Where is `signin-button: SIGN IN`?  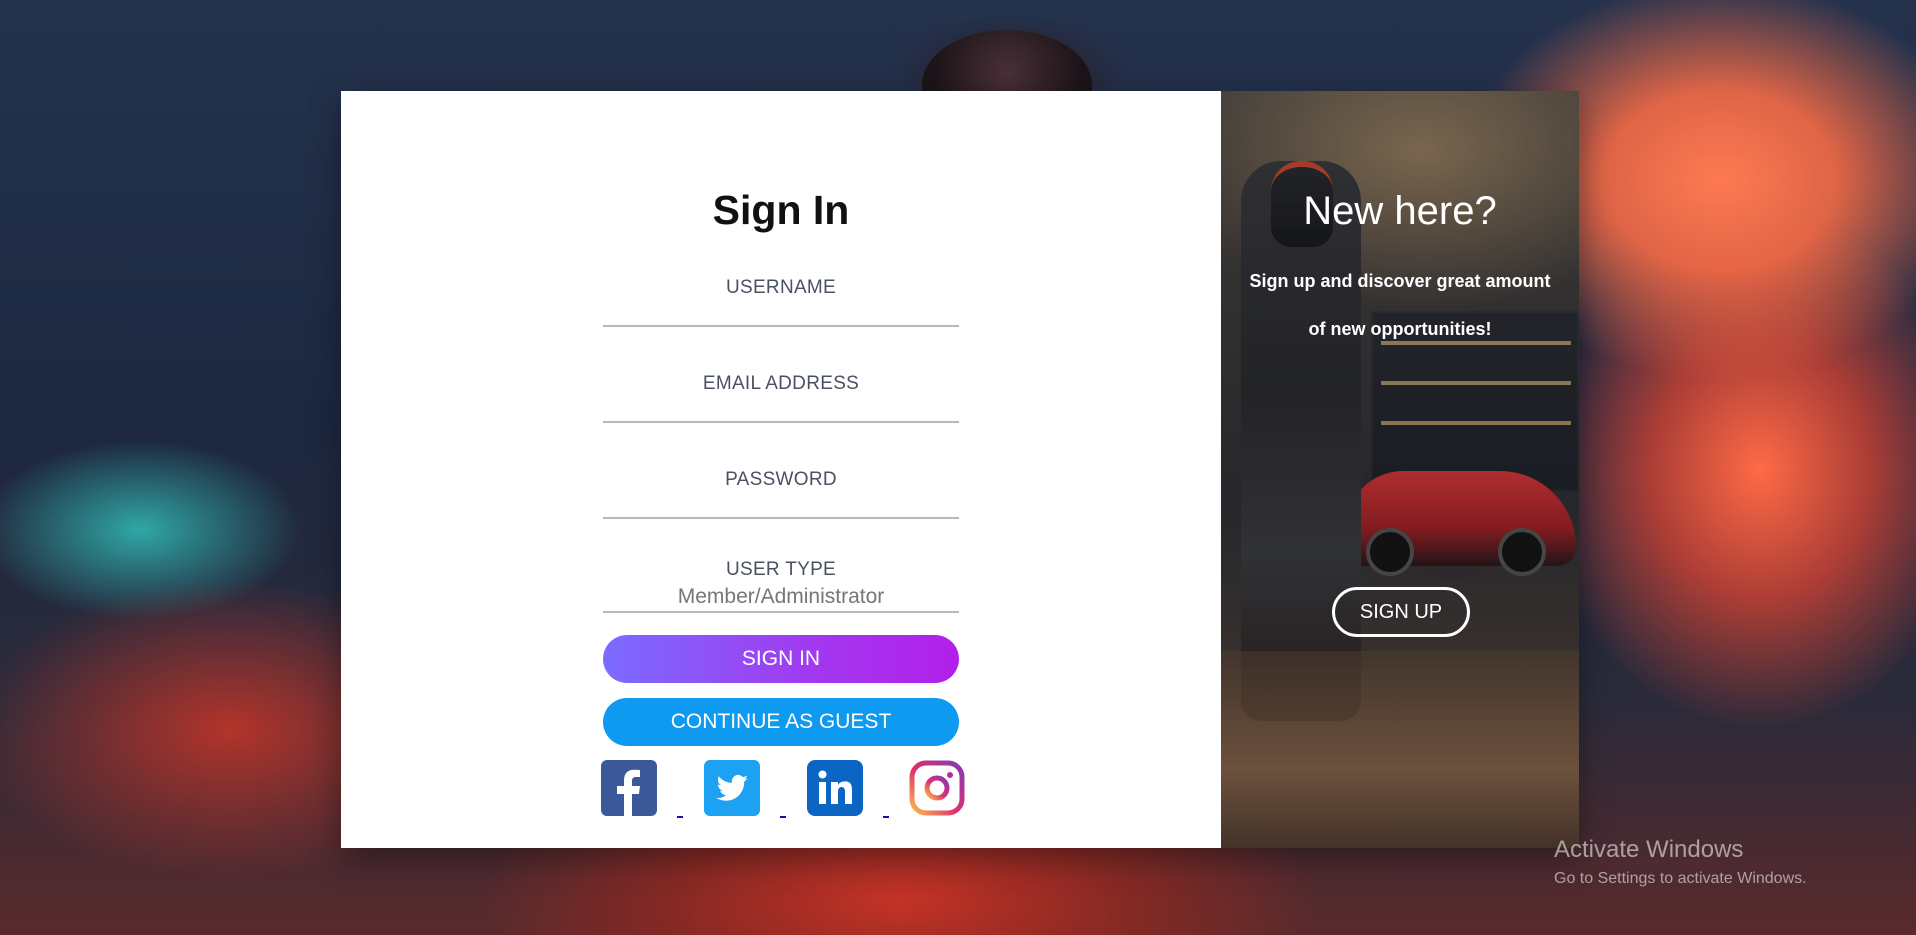
signin-button: SIGN IN is located at coordinates (781, 659).